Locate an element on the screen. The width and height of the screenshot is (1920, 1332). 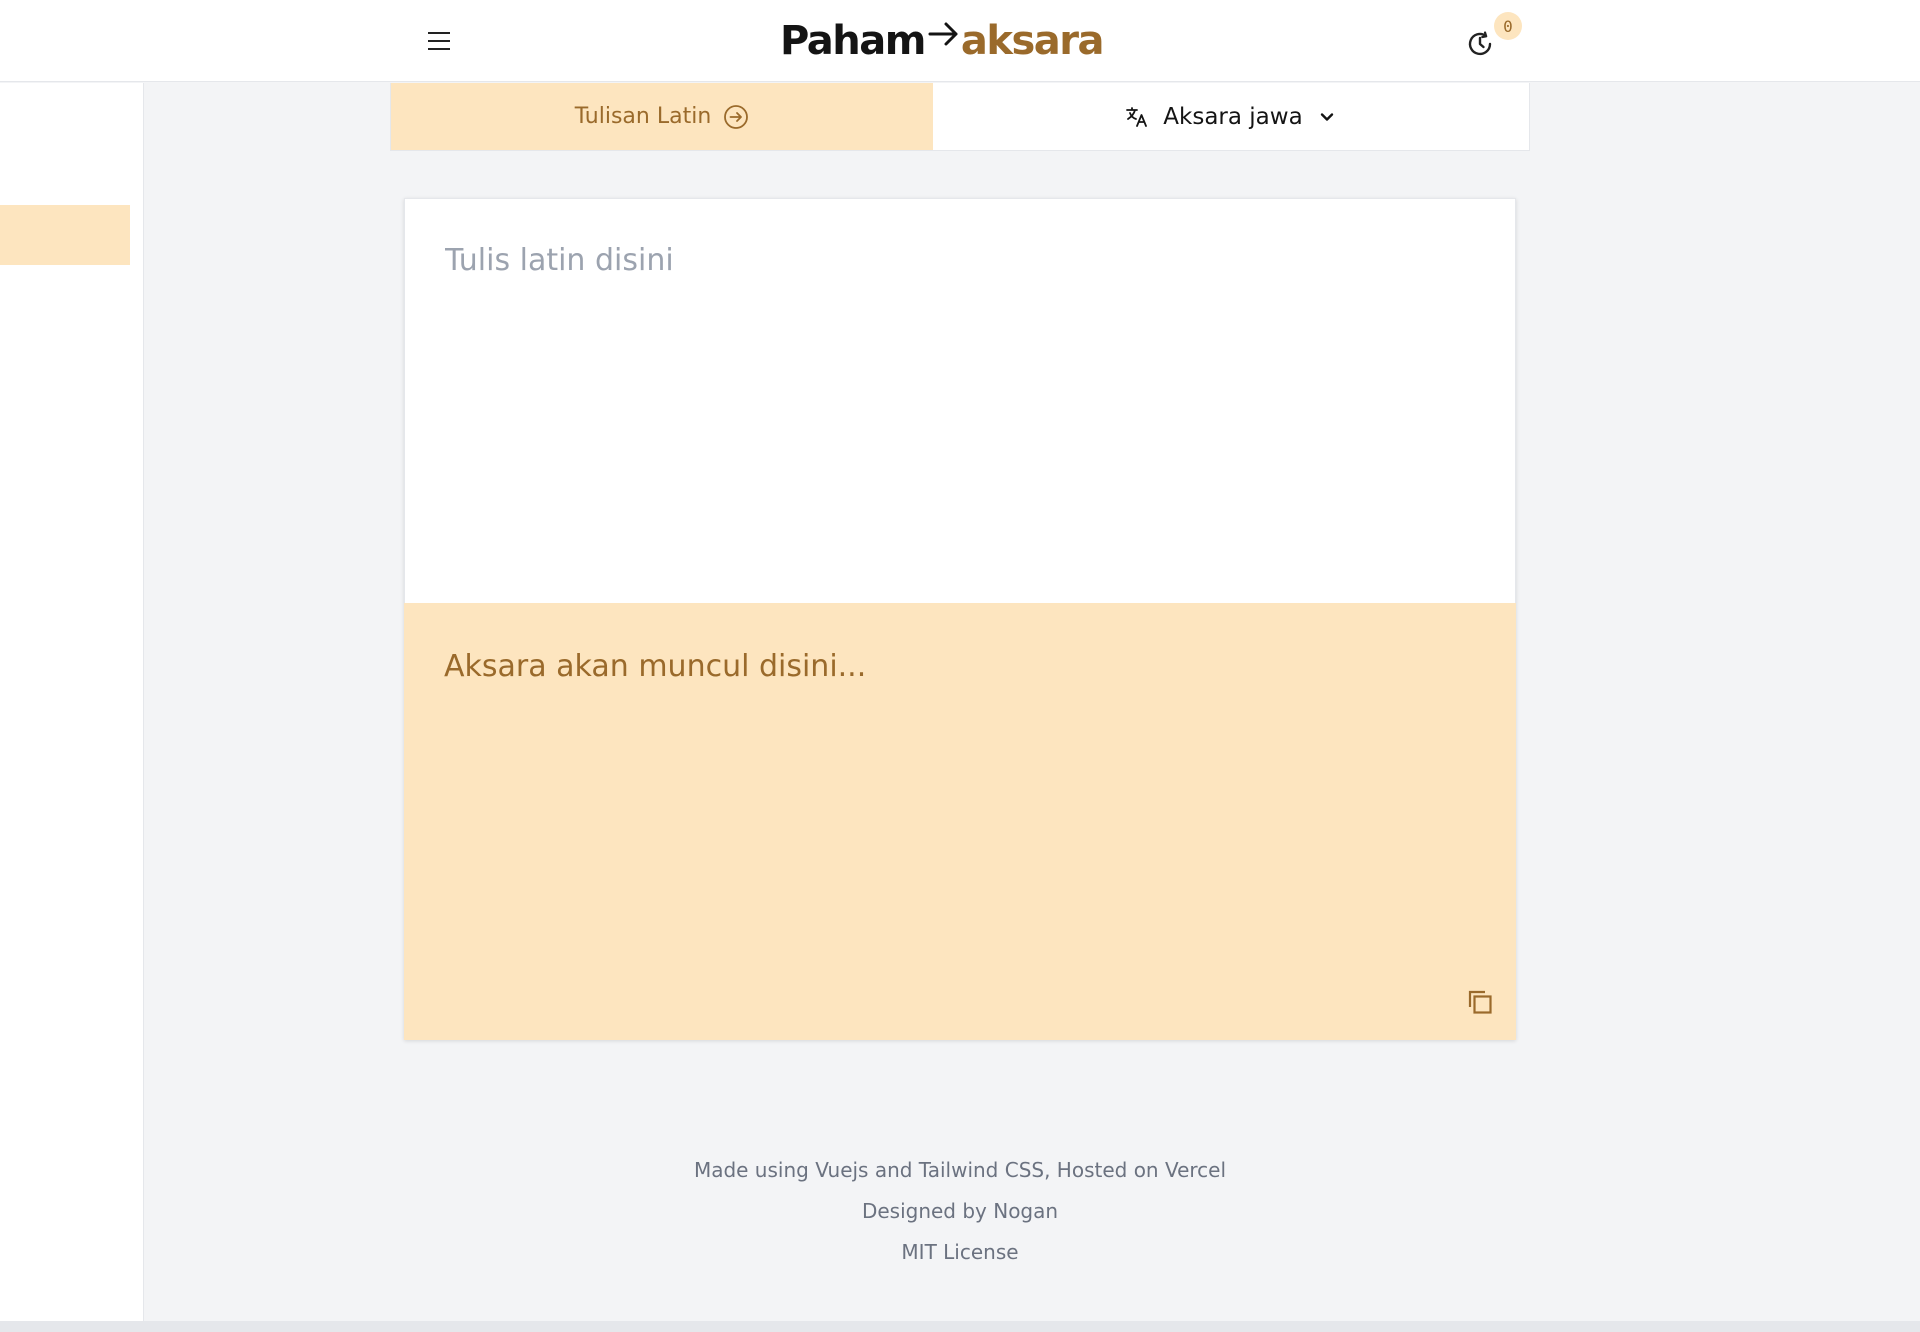
history-button is located at coordinates (1480, 44).